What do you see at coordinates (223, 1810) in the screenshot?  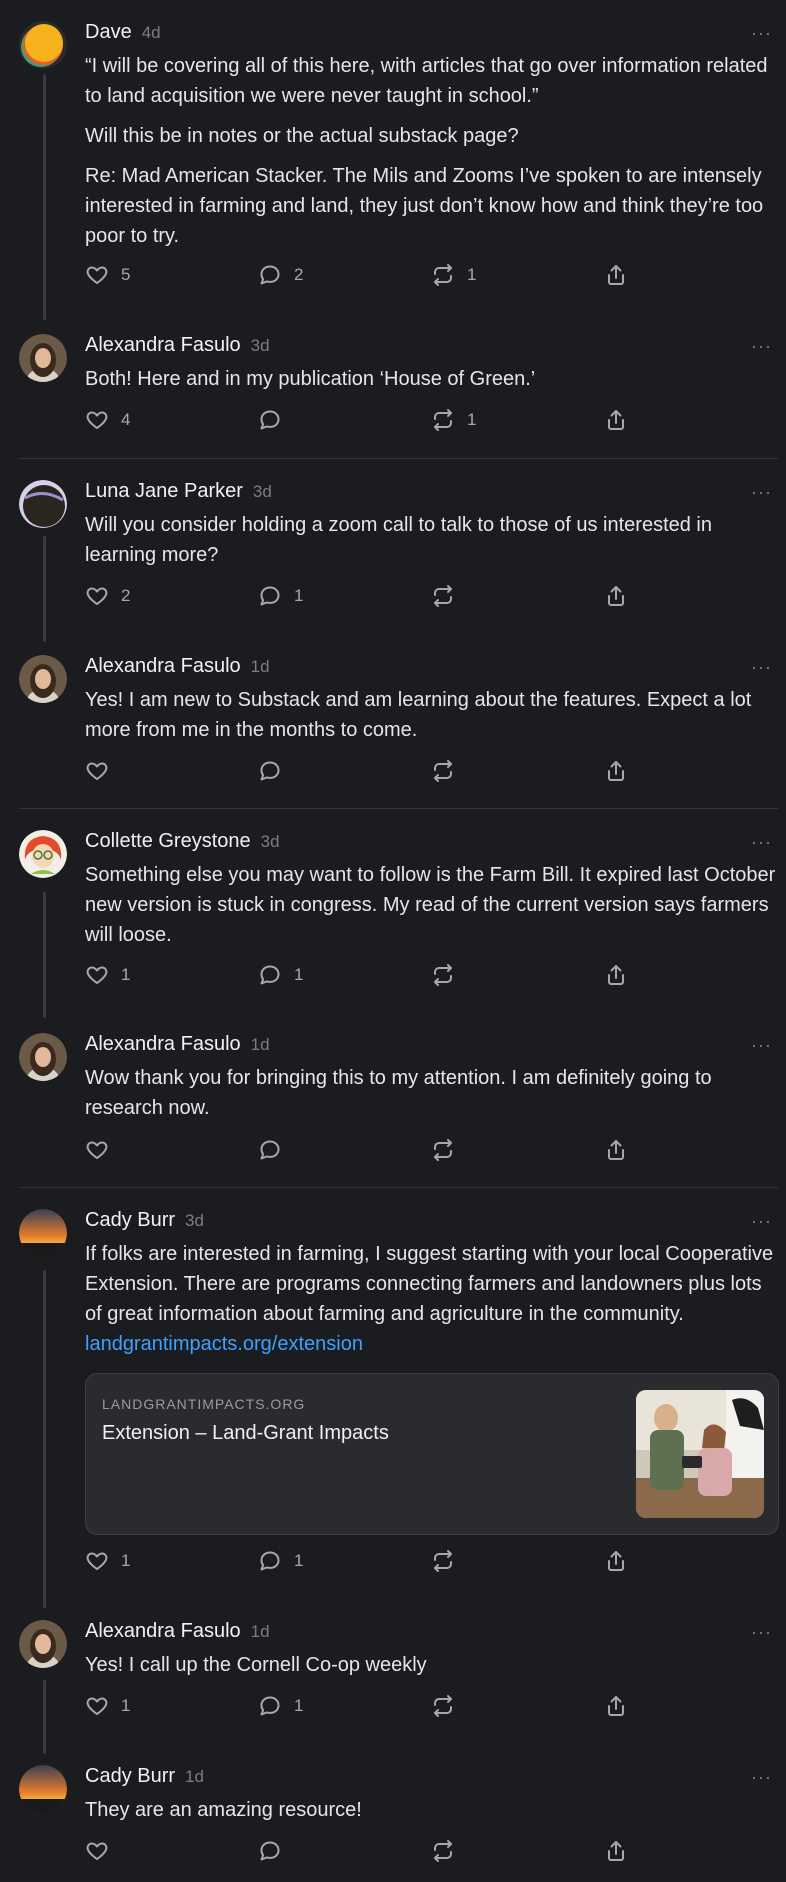 I see `comment-text: They are an amazing resource!` at bounding box center [223, 1810].